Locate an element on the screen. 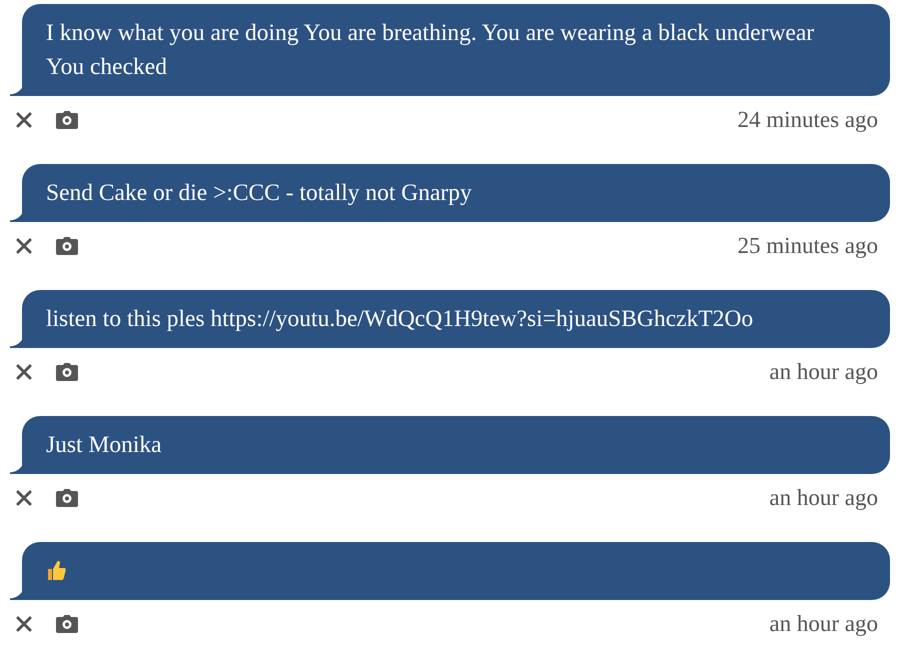  message-text: listen to this ples https://youtu.be/WdQcQ1H9tew?si=hjuauSBGhczkT2Oo is located at coordinates (400, 319).